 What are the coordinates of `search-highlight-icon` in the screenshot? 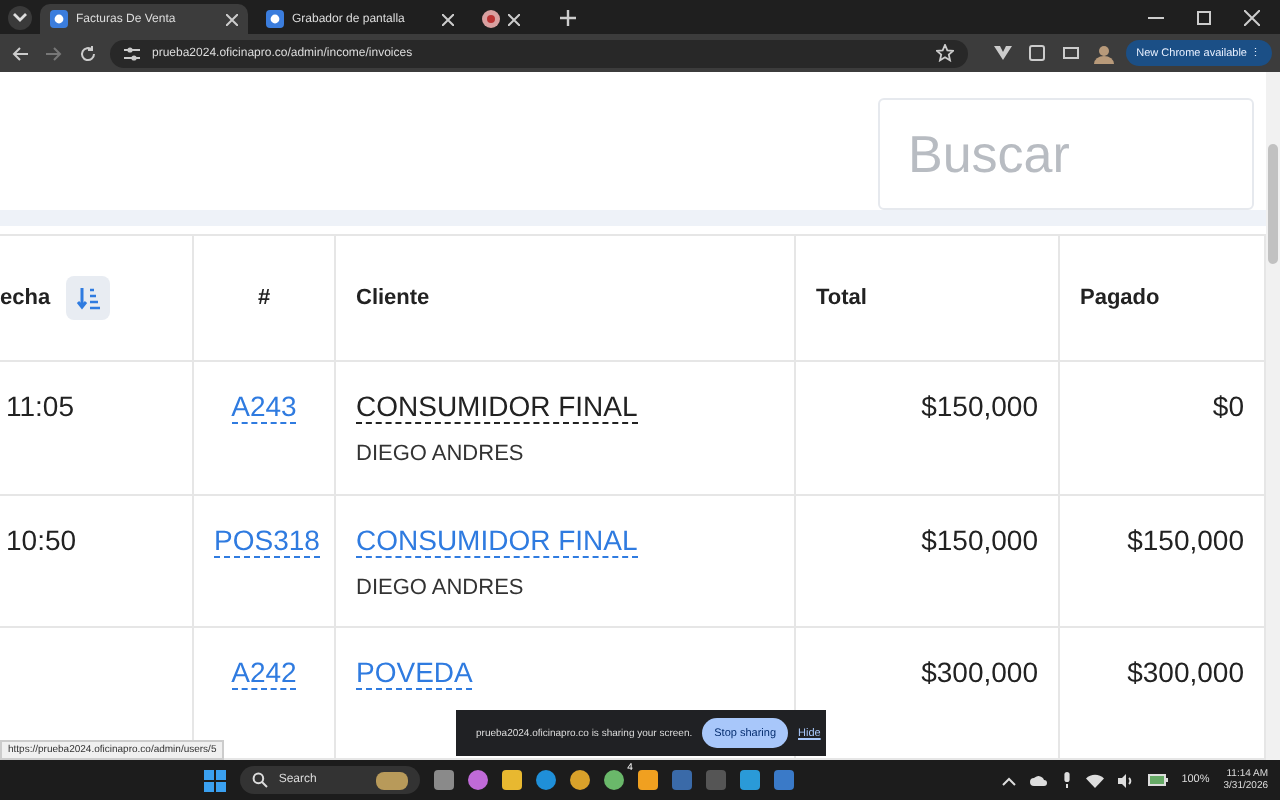 It's located at (392, 780).